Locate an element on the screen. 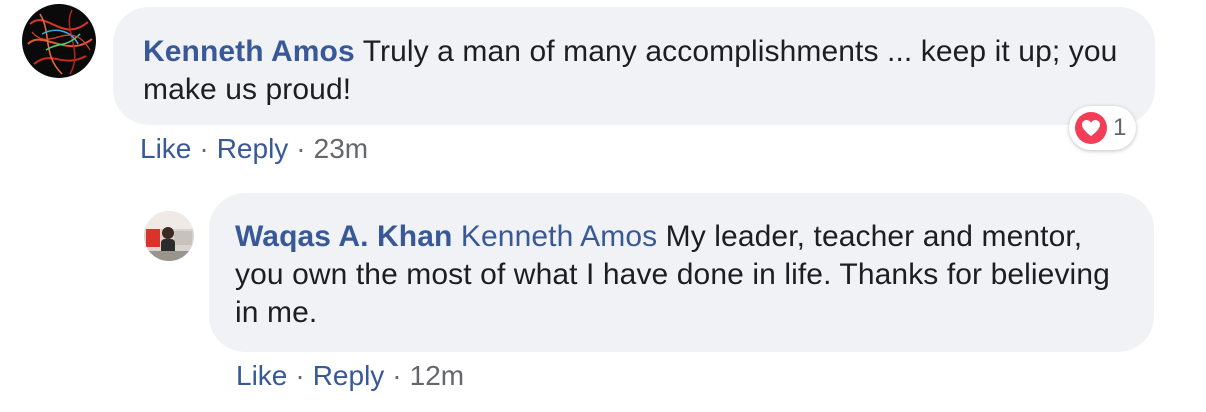 Image resolution: width=1206 pixels, height=412 pixels. comment-author: Waqas A. Khan is located at coordinates (343, 236).